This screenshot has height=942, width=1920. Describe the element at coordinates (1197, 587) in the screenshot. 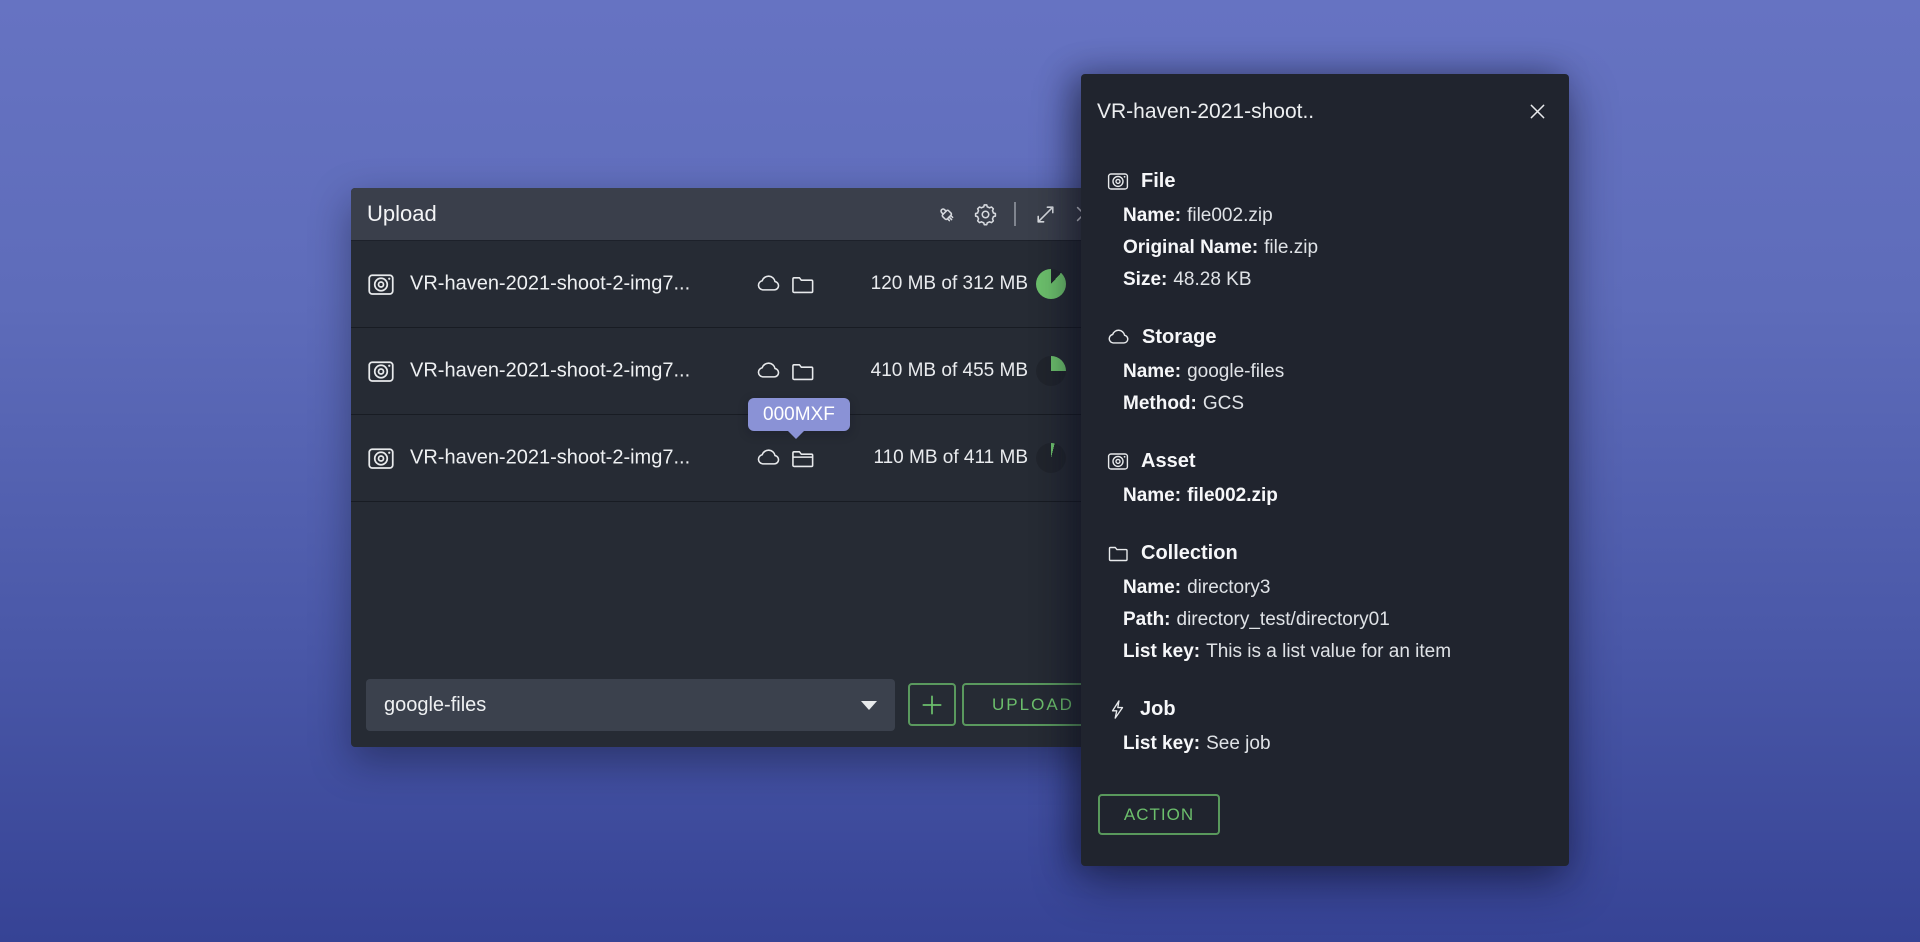

I see `detail-field: Name: directory3` at that location.